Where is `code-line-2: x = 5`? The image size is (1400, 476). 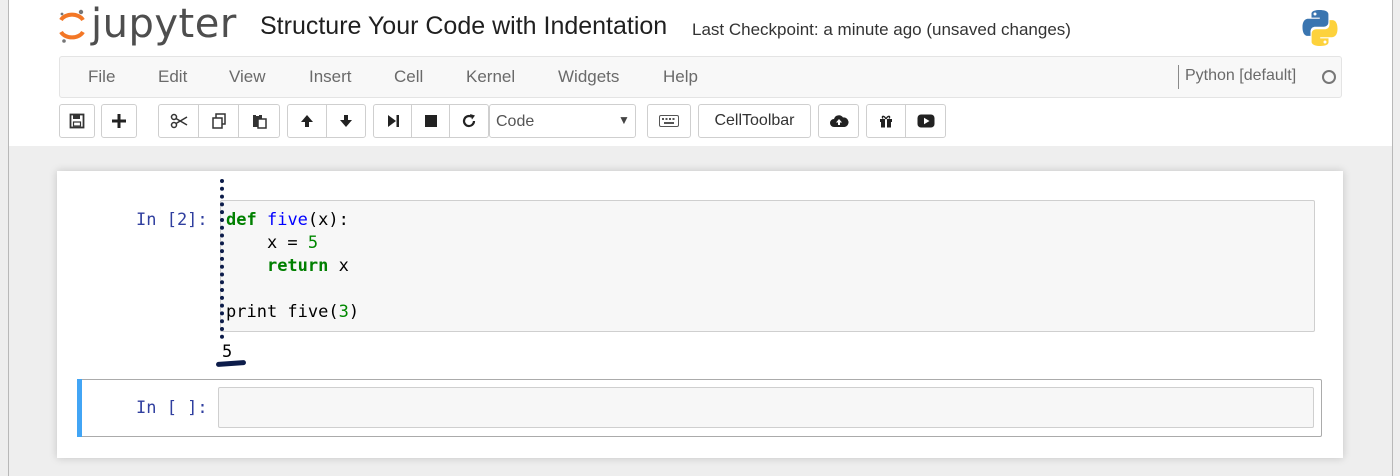
code-line-2: x = 5 is located at coordinates (272, 243).